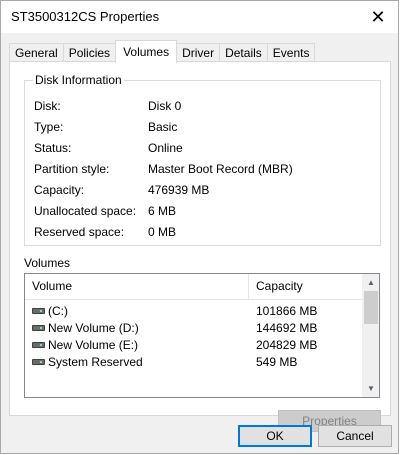  I want to click on status-value: Online, so click(165, 148).